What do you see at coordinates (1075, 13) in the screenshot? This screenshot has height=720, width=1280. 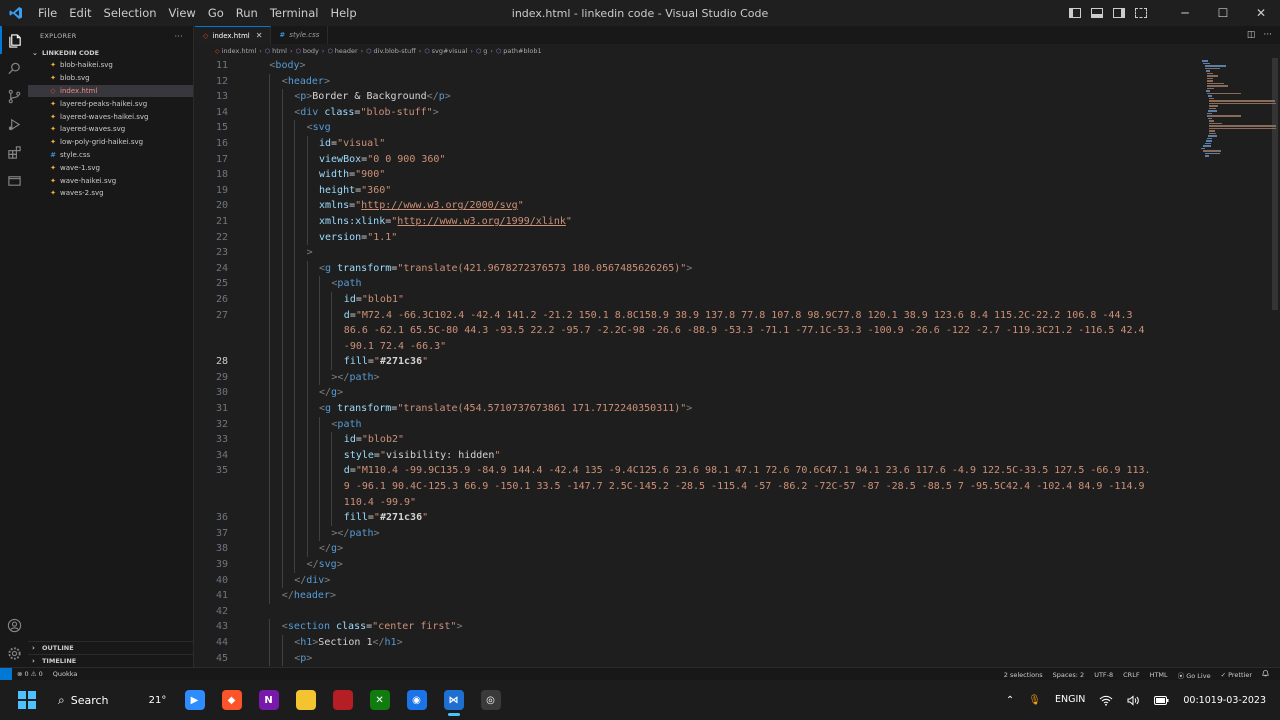 I see `toggle-primary-sidebar-icon` at bounding box center [1075, 13].